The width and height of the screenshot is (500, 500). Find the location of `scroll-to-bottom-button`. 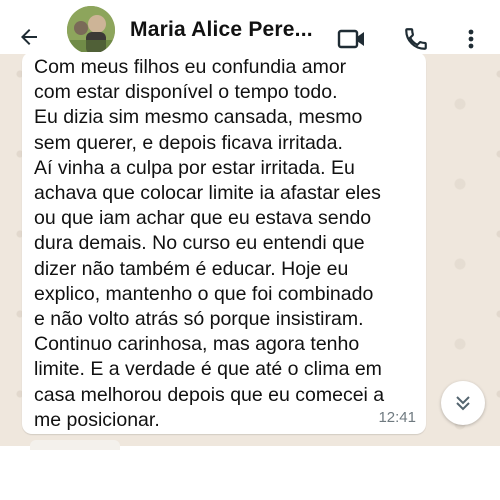

scroll-to-bottom-button is located at coordinates (463, 403).